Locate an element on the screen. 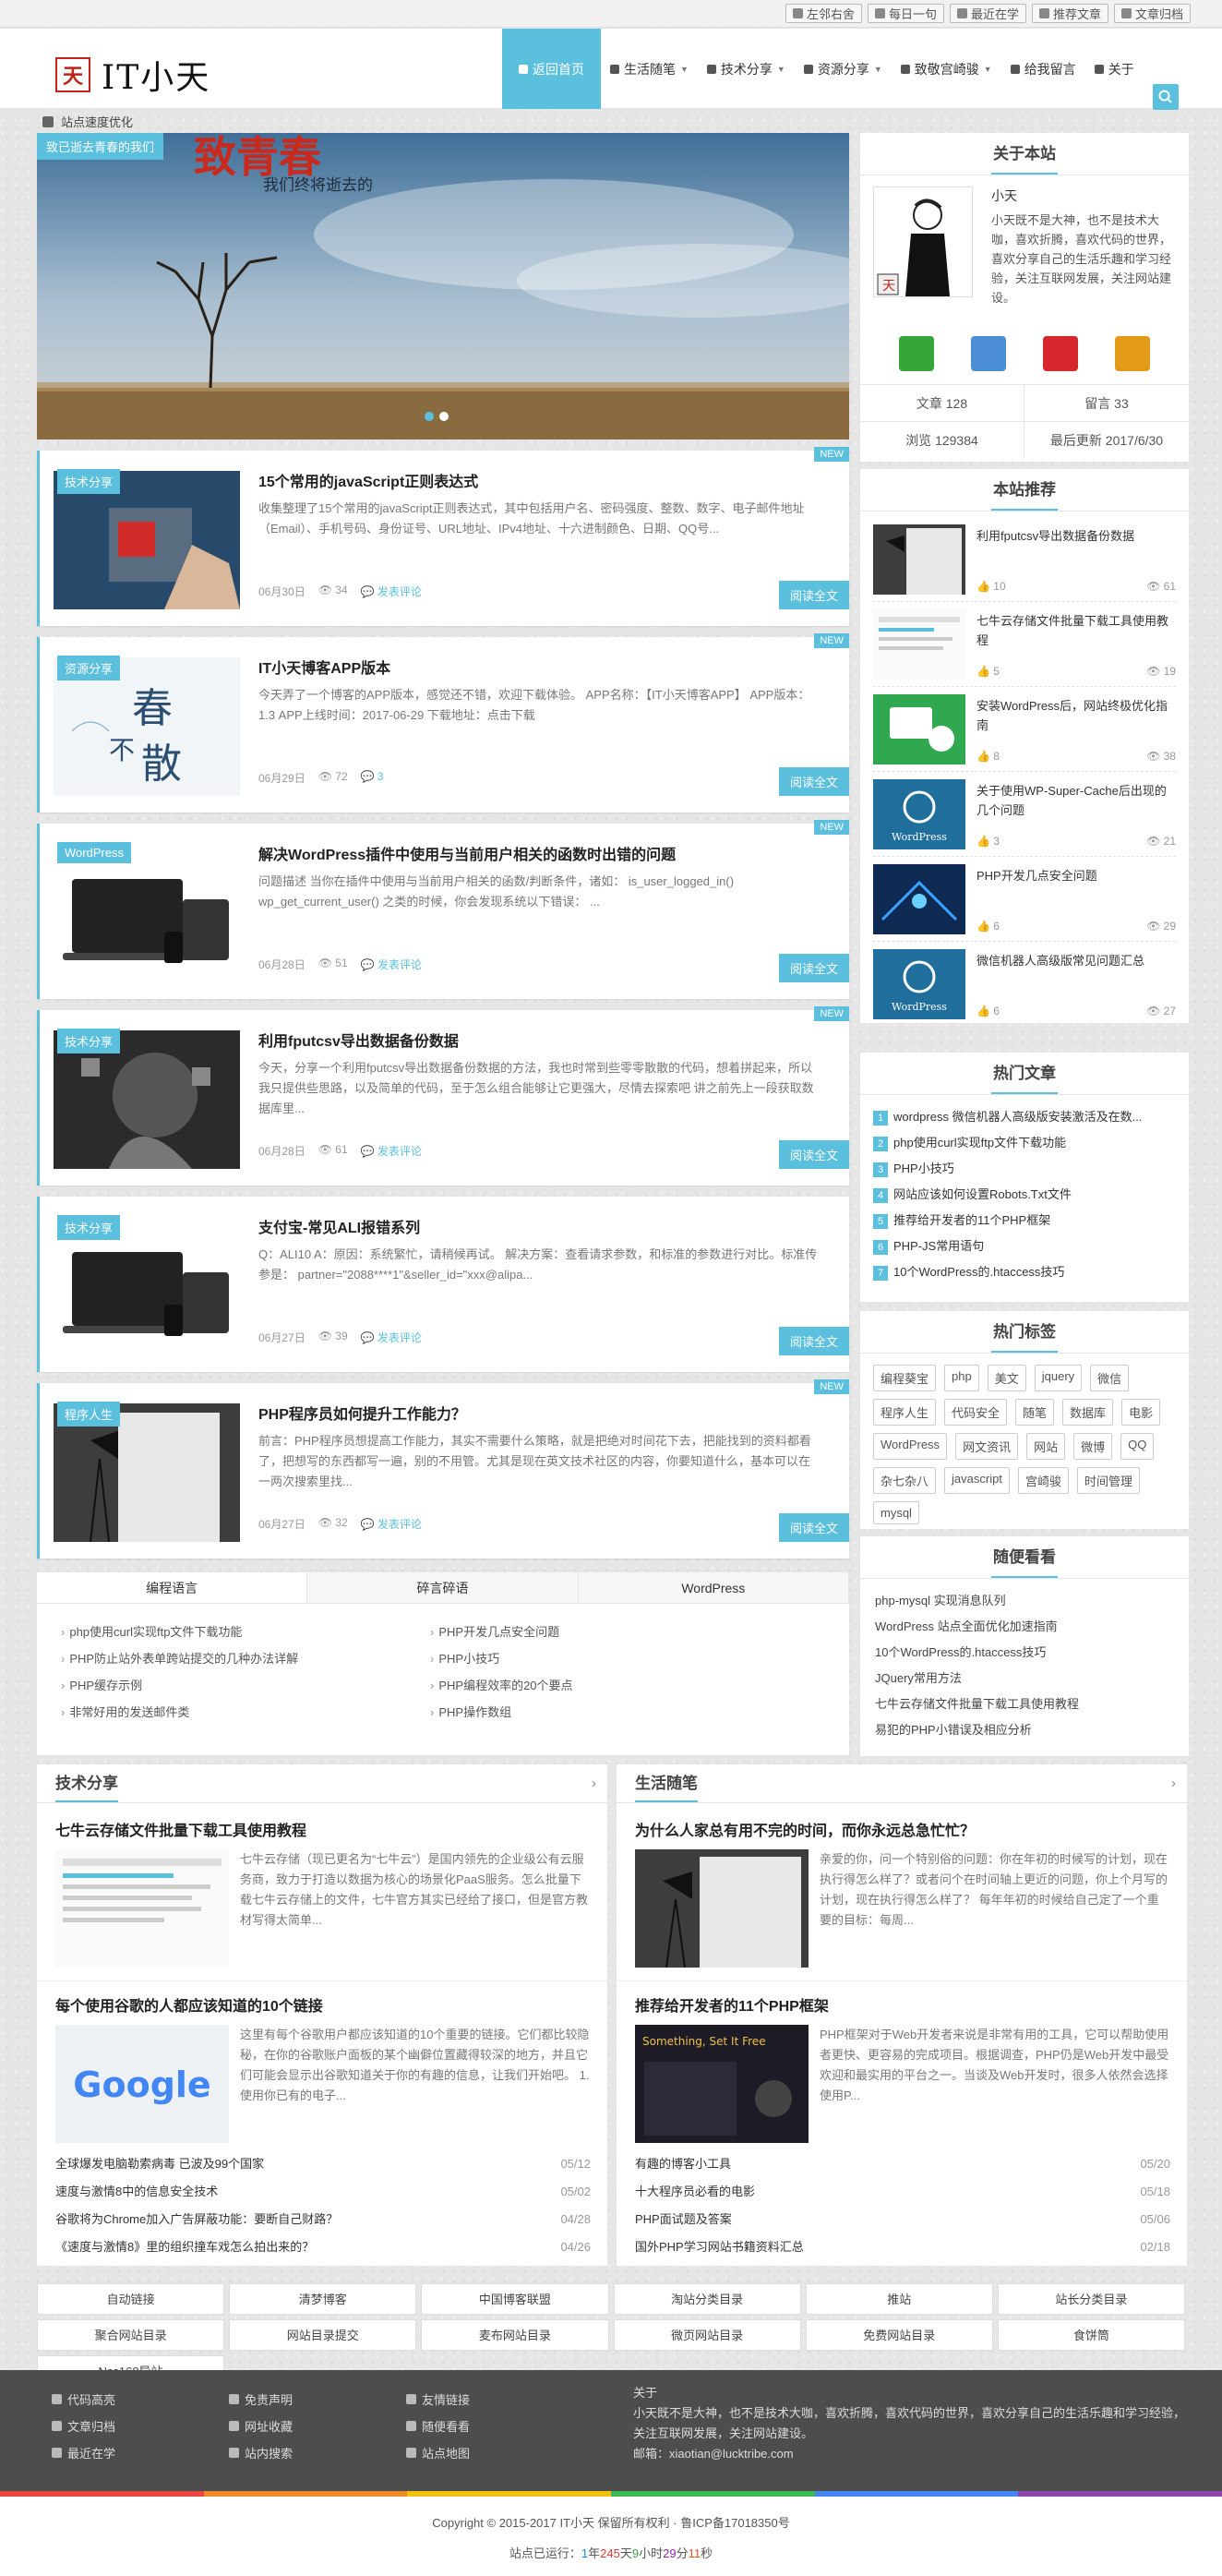 This screenshot has width=1222, height=2576. footer-link: 友情链接 is located at coordinates (438, 2399).